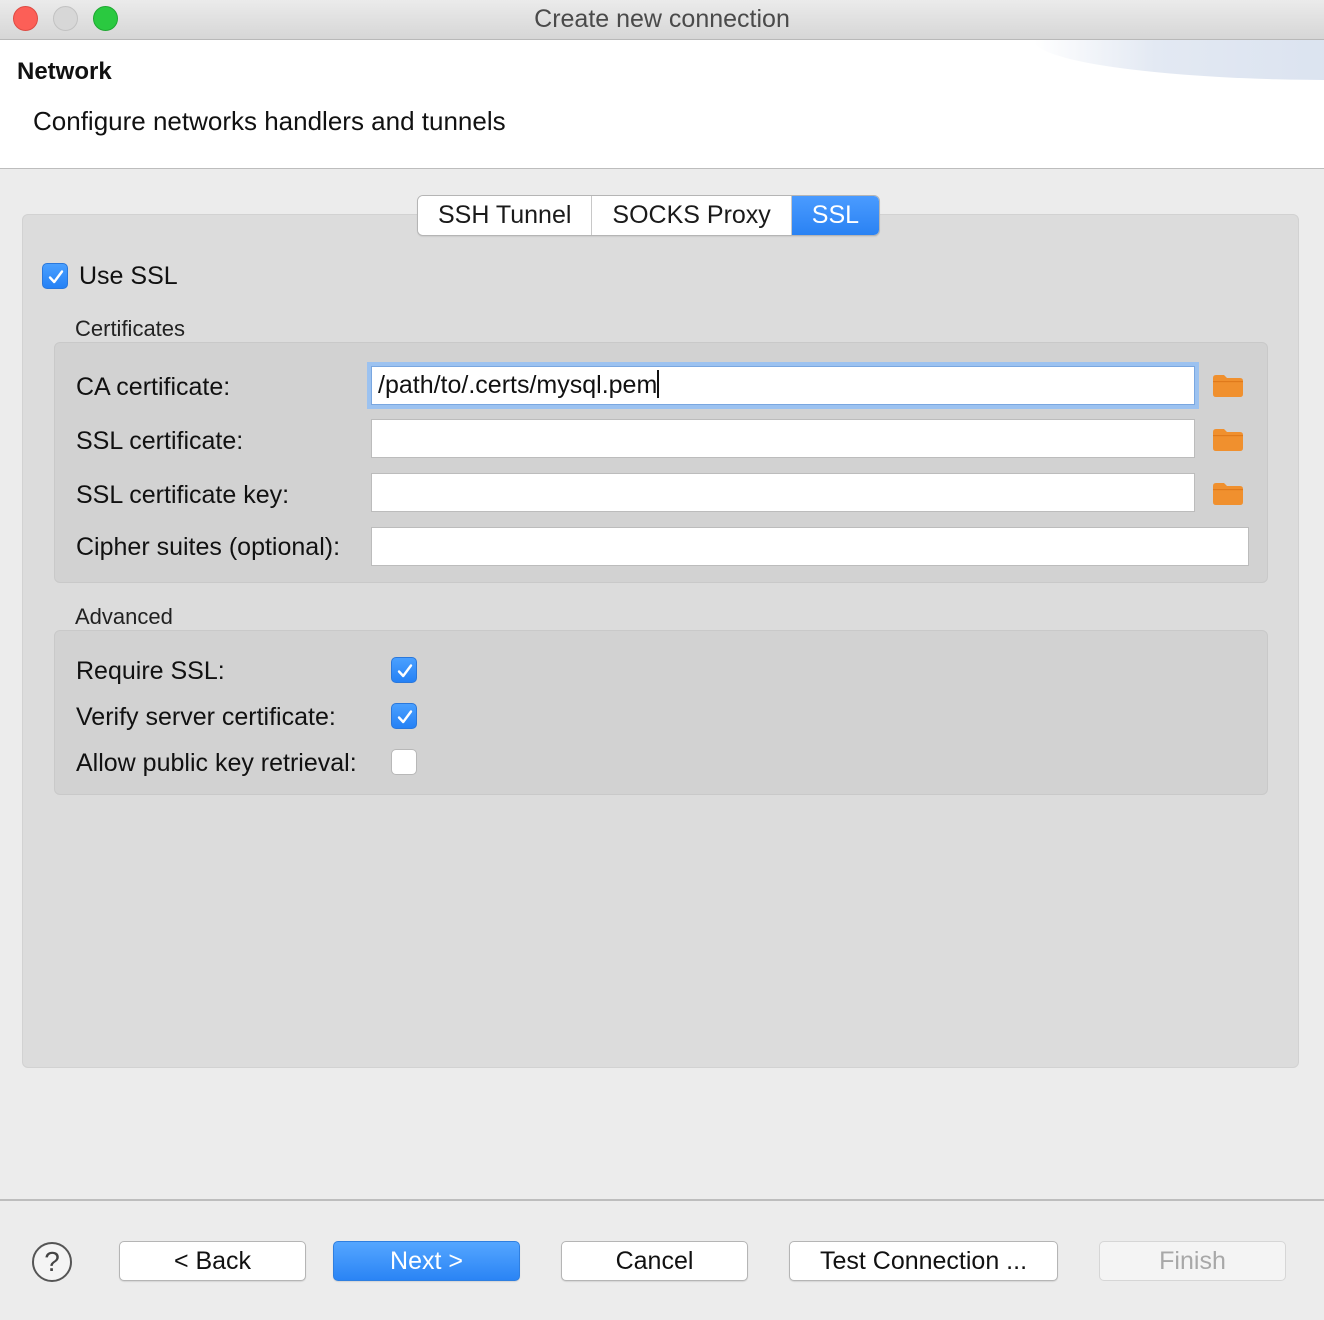  Describe the element at coordinates (783, 385) in the screenshot. I see `ca-certificate-input: /path/to/.certs/mysql.pem` at that location.